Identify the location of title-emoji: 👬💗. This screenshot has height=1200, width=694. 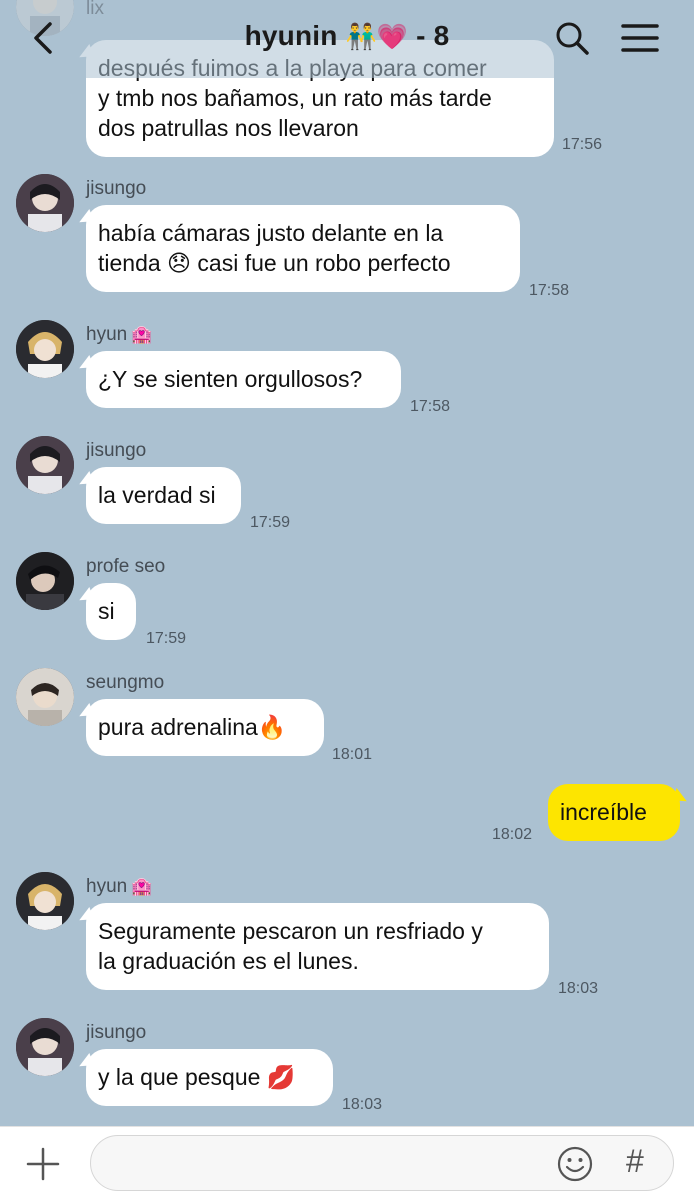
(377, 37).